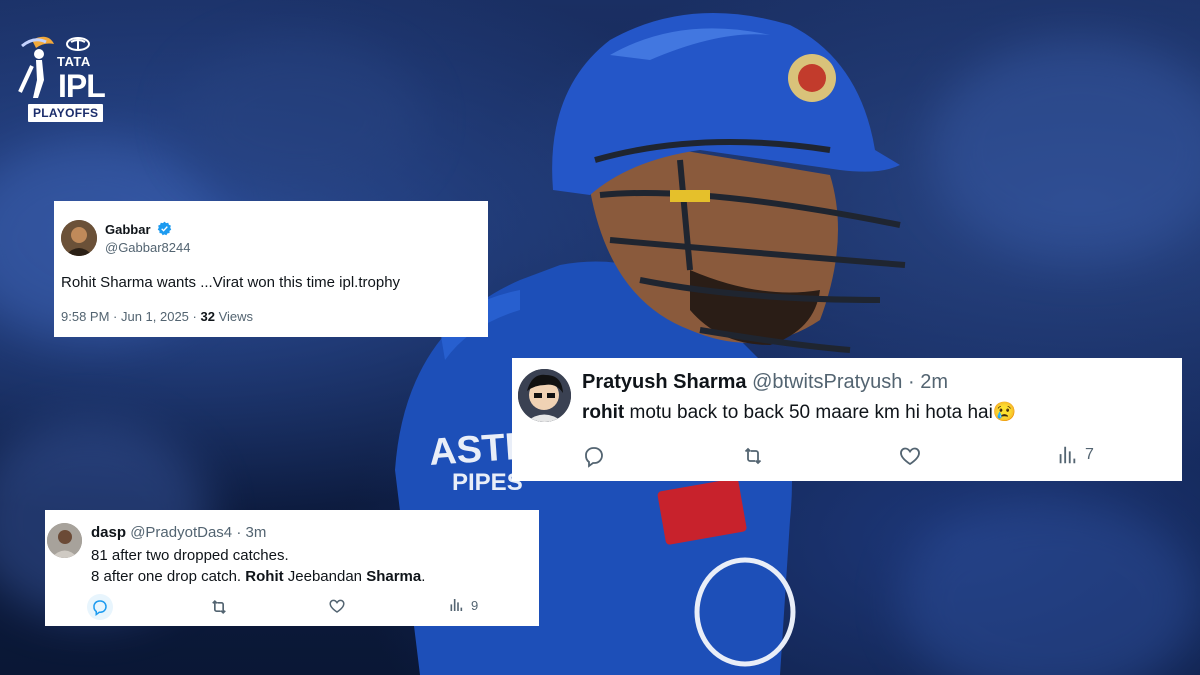 The width and height of the screenshot is (1200, 675). I want to click on tata-wordmark: TATA, so click(74, 61).